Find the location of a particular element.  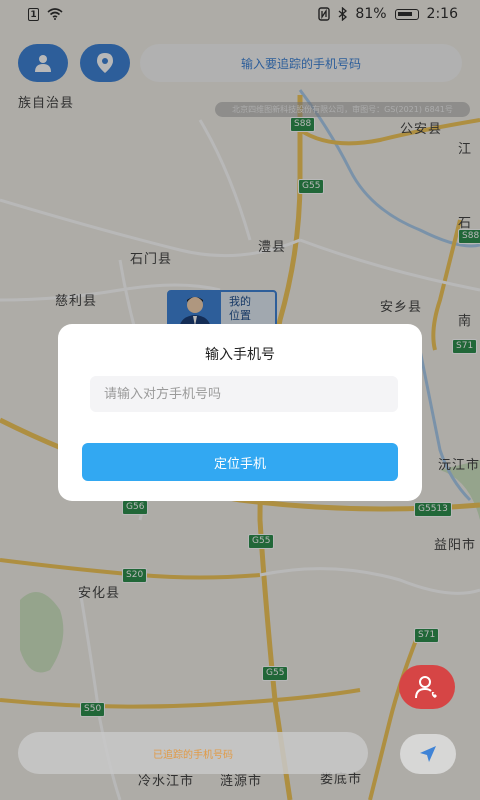

locate-phone-button: 定位手机 is located at coordinates (240, 462).